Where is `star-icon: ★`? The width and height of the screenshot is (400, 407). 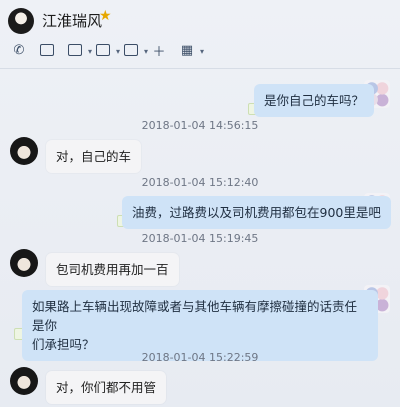 star-icon: ★ is located at coordinates (105, 16).